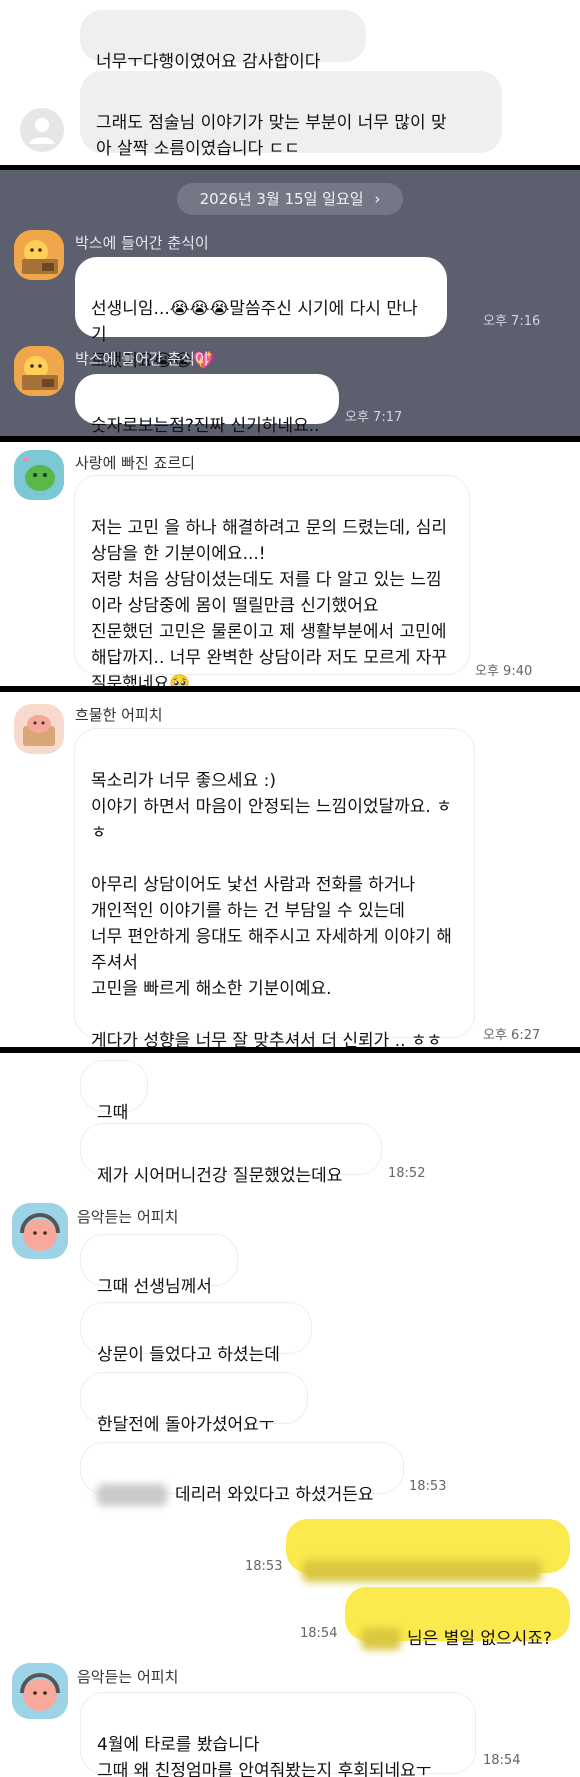 Image resolution: width=580 pixels, height=1777 pixels. What do you see at coordinates (159, 1266) in the screenshot?
I see `message-bubble: 그때 선생님께서` at bounding box center [159, 1266].